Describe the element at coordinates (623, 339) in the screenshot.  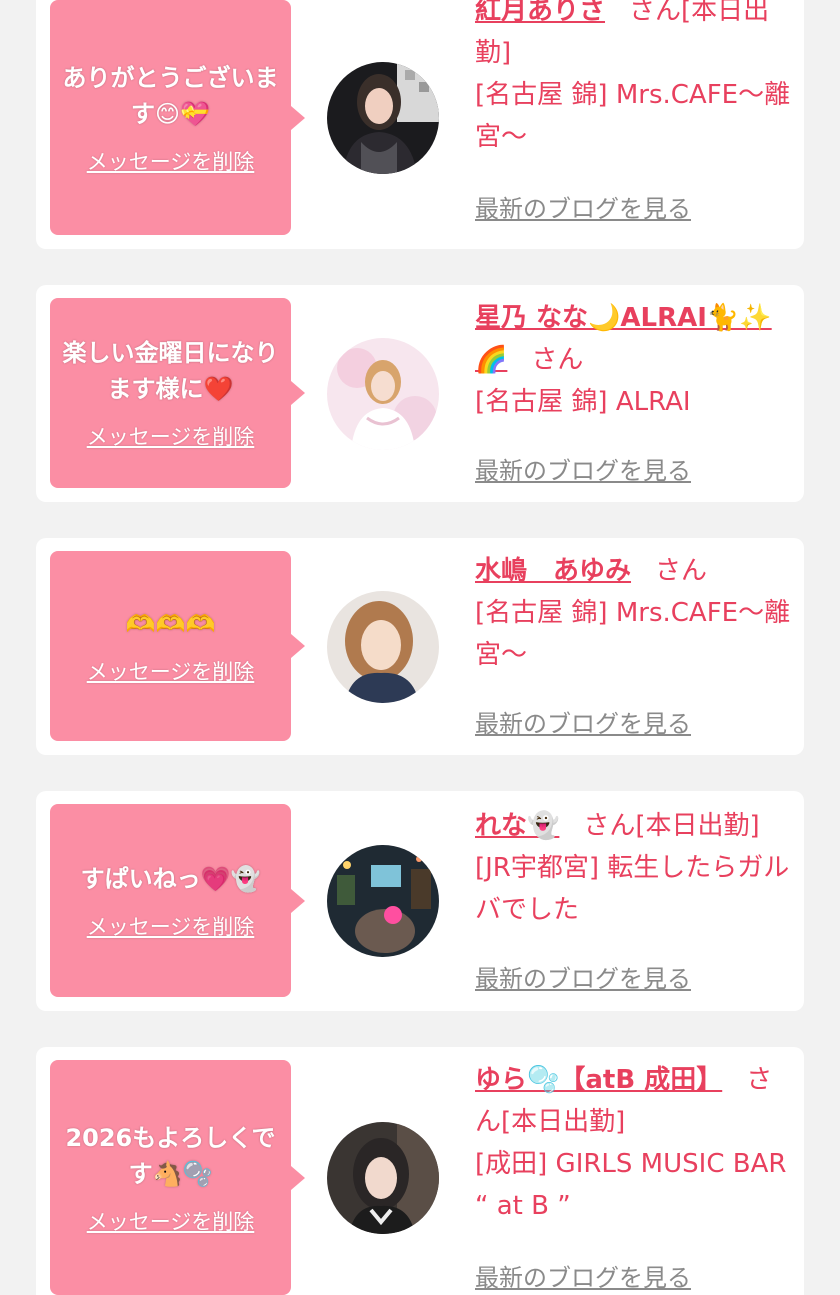
I see `cast-name-link: 星乃 なな🌙ALRAI🐈✨🌈` at that location.